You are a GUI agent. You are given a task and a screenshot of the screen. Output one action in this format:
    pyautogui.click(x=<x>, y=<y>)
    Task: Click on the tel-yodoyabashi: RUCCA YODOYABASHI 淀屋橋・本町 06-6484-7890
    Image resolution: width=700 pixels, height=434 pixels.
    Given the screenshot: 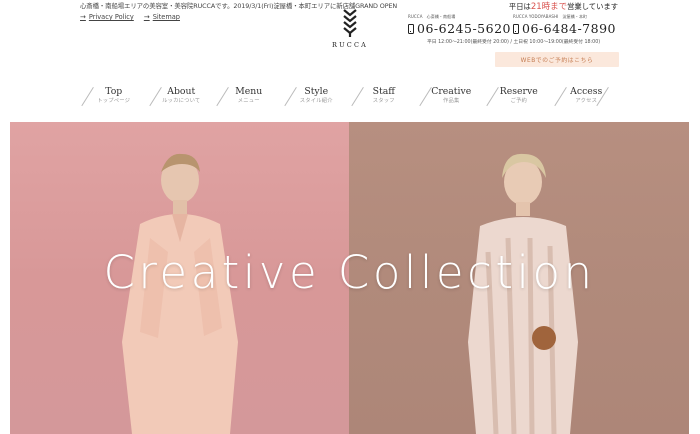 What is the action you would take?
    pyautogui.click(x=565, y=25)
    